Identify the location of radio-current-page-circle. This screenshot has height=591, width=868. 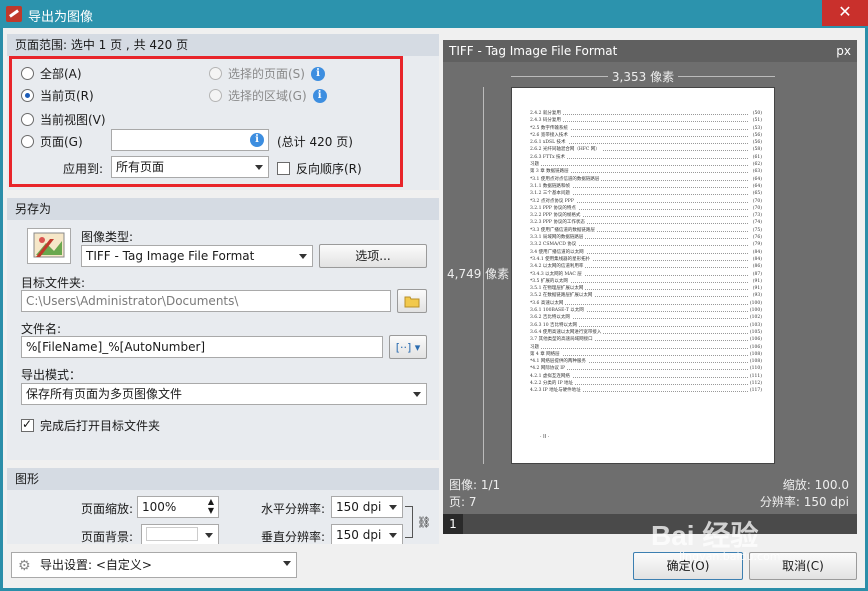
(27, 95).